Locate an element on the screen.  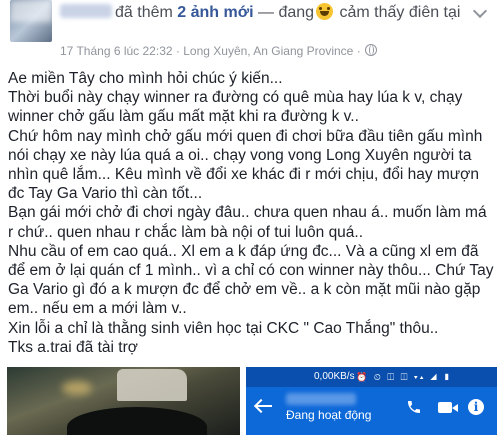
post-timestamp: 17 Tháng 6 lúc 22:32 is located at coordinates (116, 51).